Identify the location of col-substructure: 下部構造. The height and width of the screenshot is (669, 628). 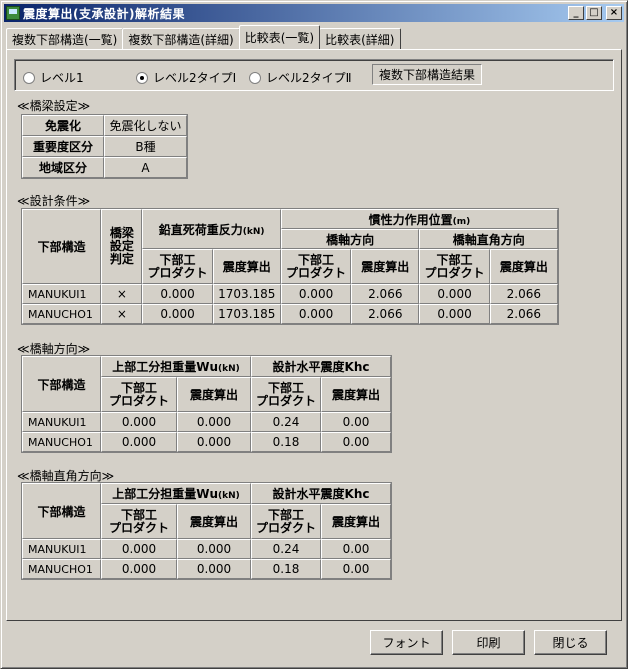
(62, 246).